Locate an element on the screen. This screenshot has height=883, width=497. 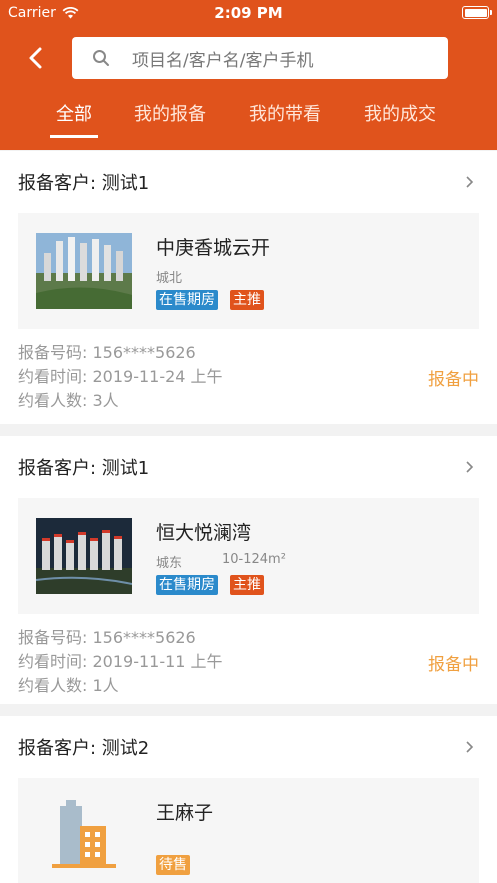
search-input: 项目名/客户名/客户手机 is located at coordinates (260, 58).